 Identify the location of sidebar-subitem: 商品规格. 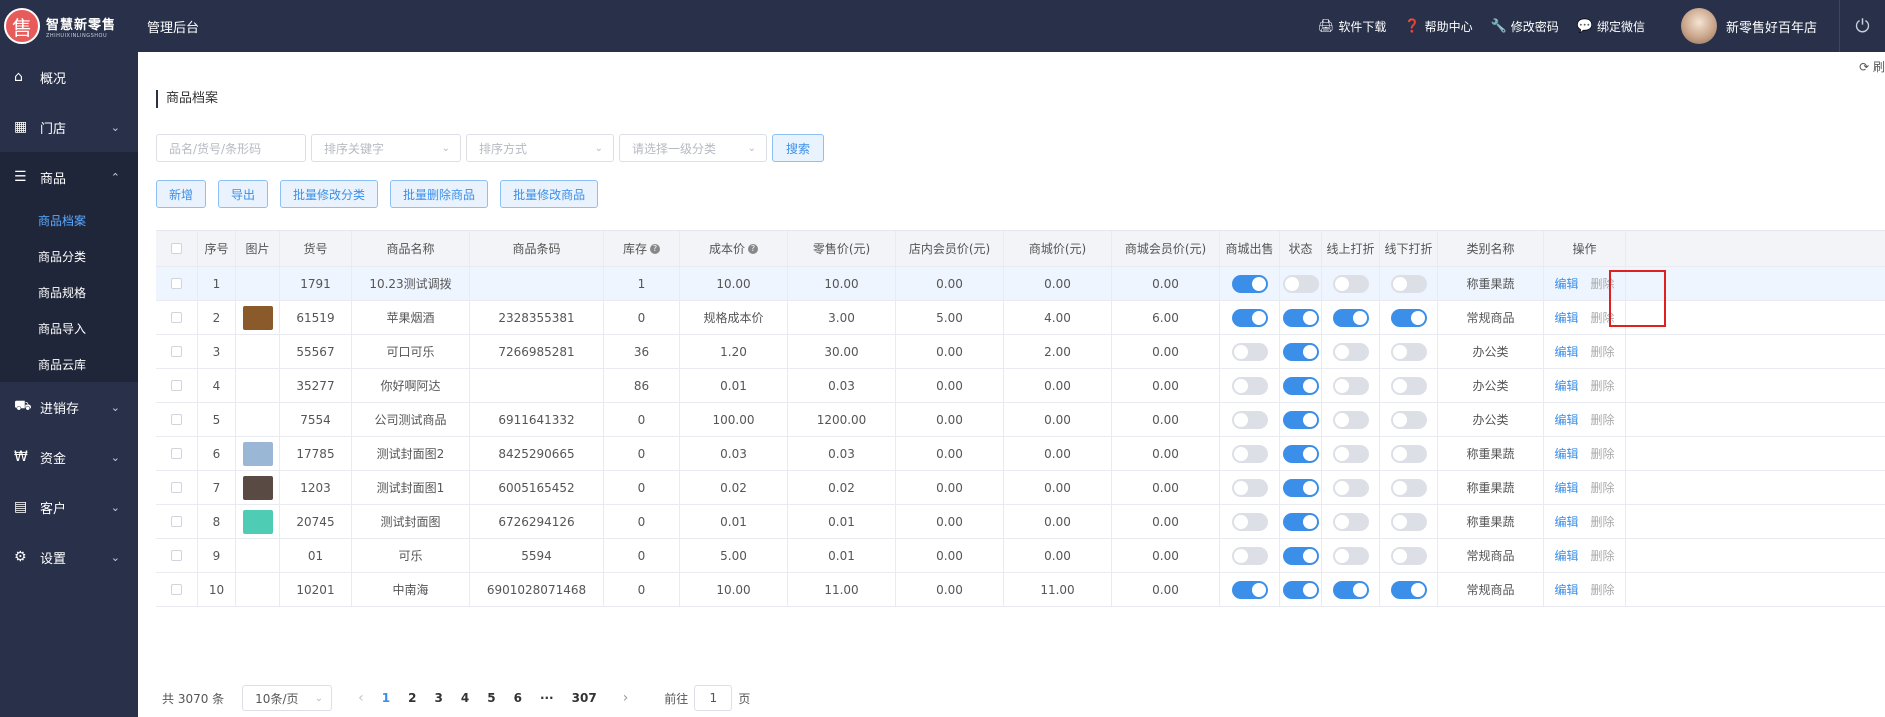
(69, 292).